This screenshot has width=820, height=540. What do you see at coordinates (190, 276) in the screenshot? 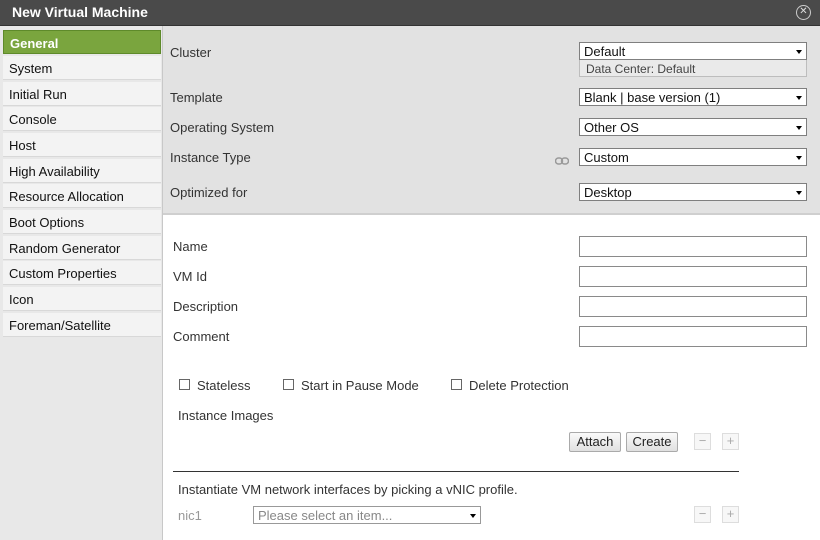
I see `vm-id-label: VM Id` at bounding box center [190, 276].